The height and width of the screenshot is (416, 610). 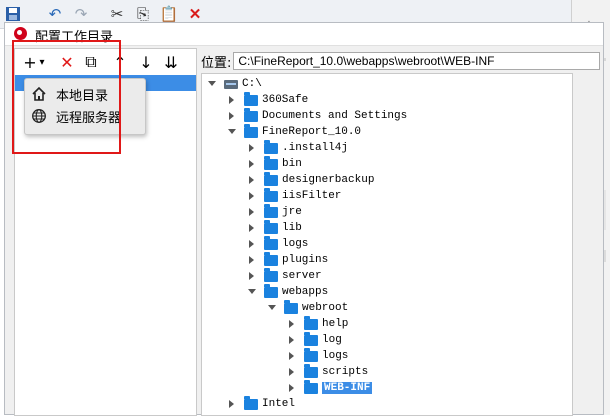 I want to click on tree-node-label: scripts, so click(x=345, y=372).